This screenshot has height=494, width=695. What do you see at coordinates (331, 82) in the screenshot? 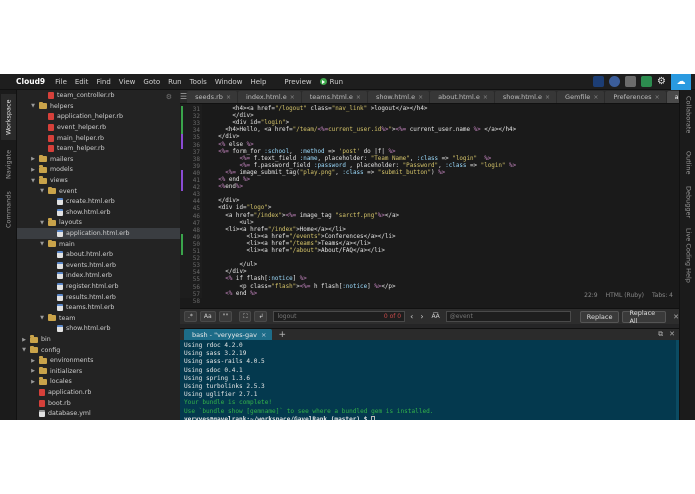
I see `run-button: Run` at bounding box center [331, 82].